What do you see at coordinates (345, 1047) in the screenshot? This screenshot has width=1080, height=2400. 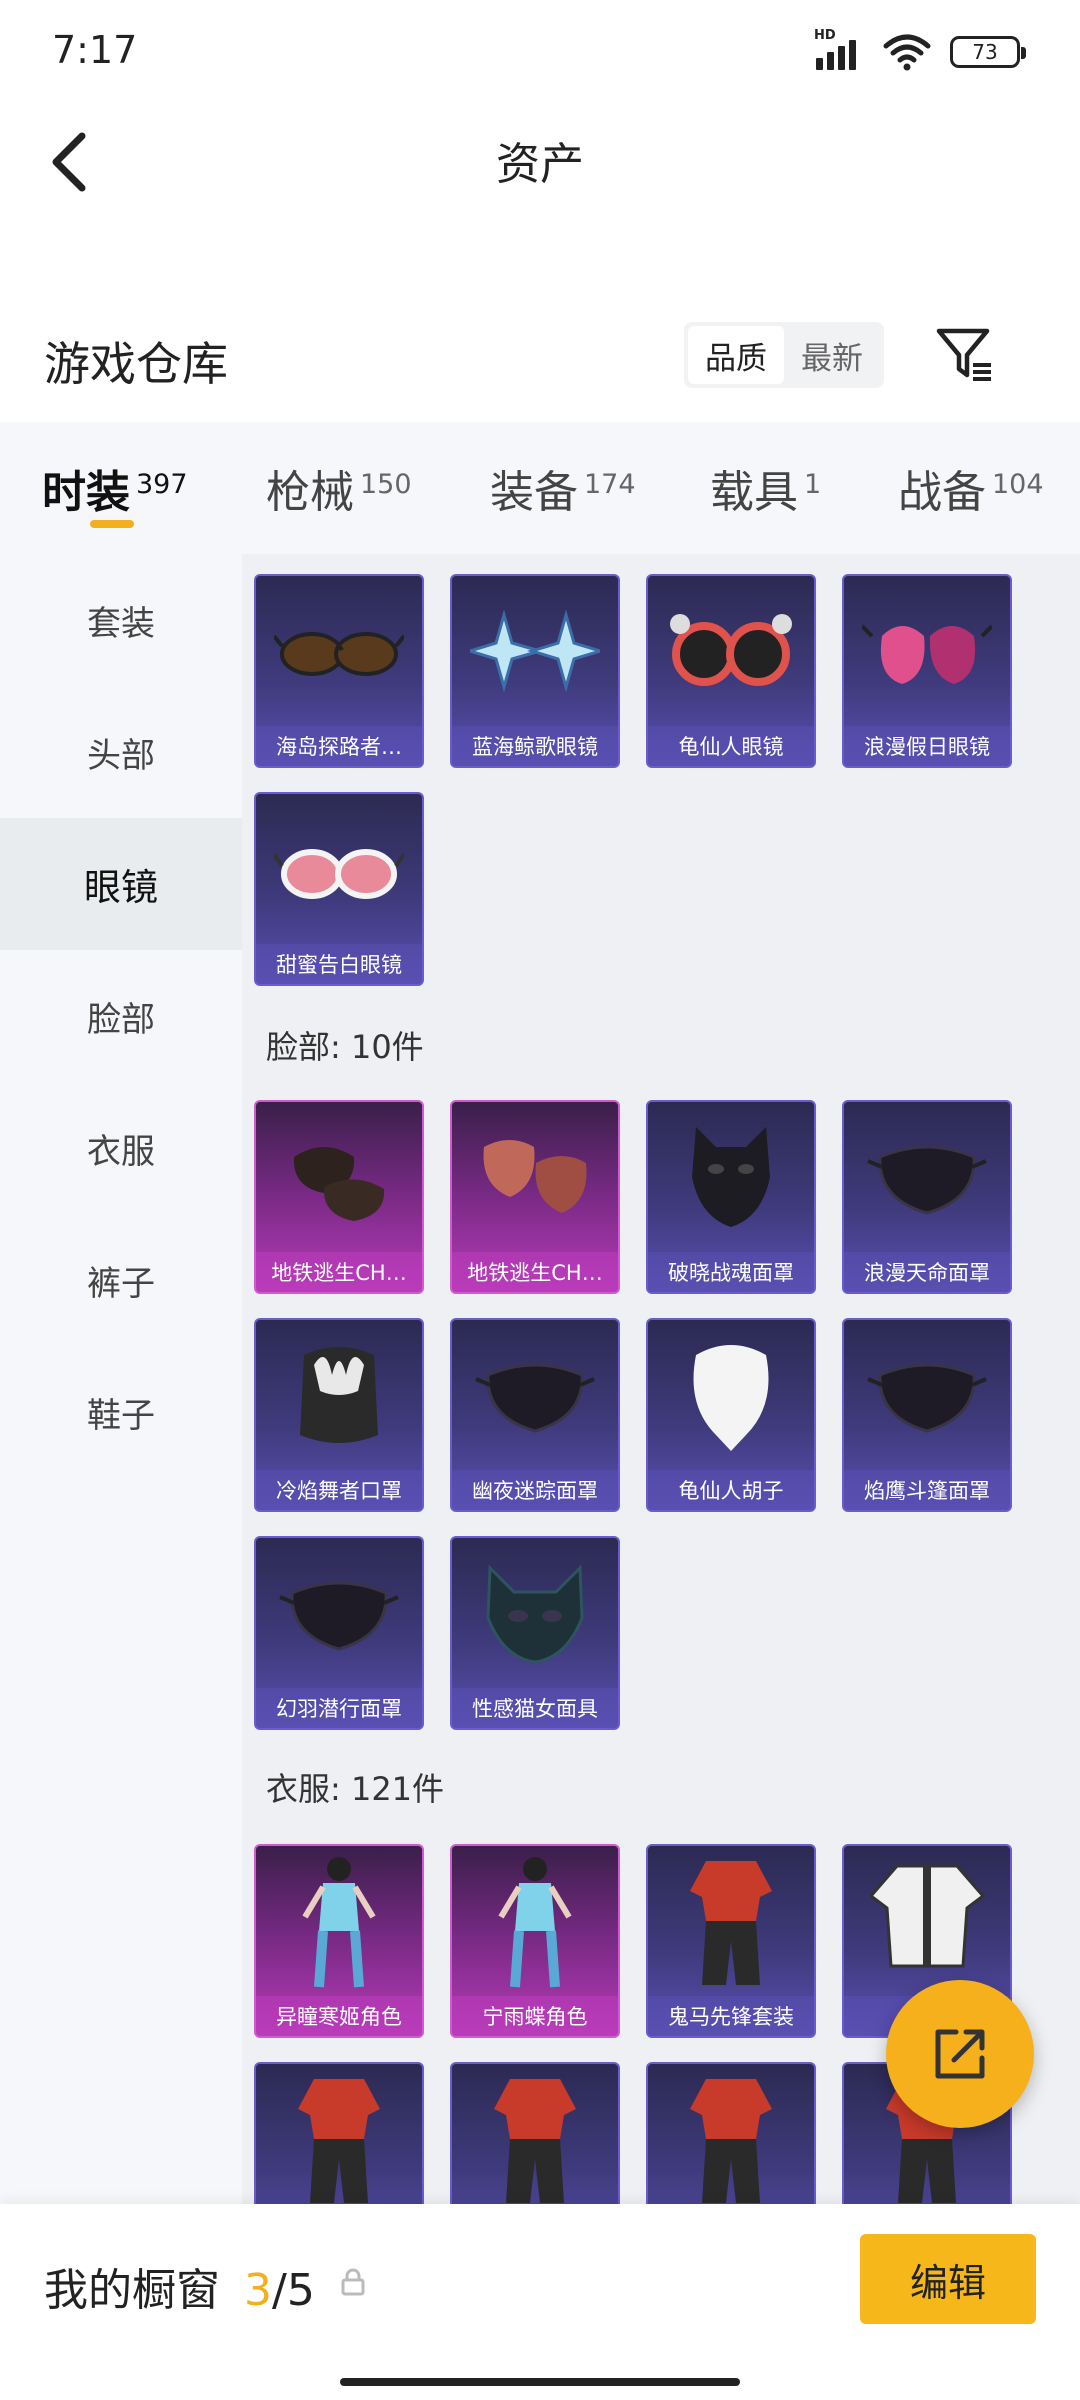 I see `section-label-face: 脸部: 10件` at bounding box center [345, 1047].